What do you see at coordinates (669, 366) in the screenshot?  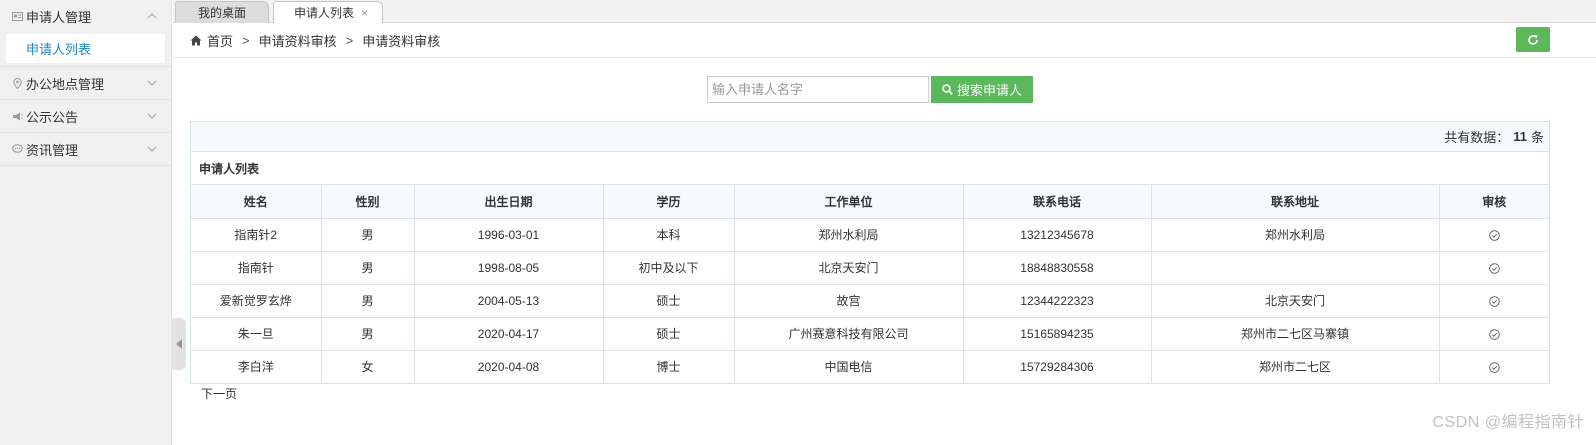 I see `cell-education: 博士` at bounding box center [669, 366].